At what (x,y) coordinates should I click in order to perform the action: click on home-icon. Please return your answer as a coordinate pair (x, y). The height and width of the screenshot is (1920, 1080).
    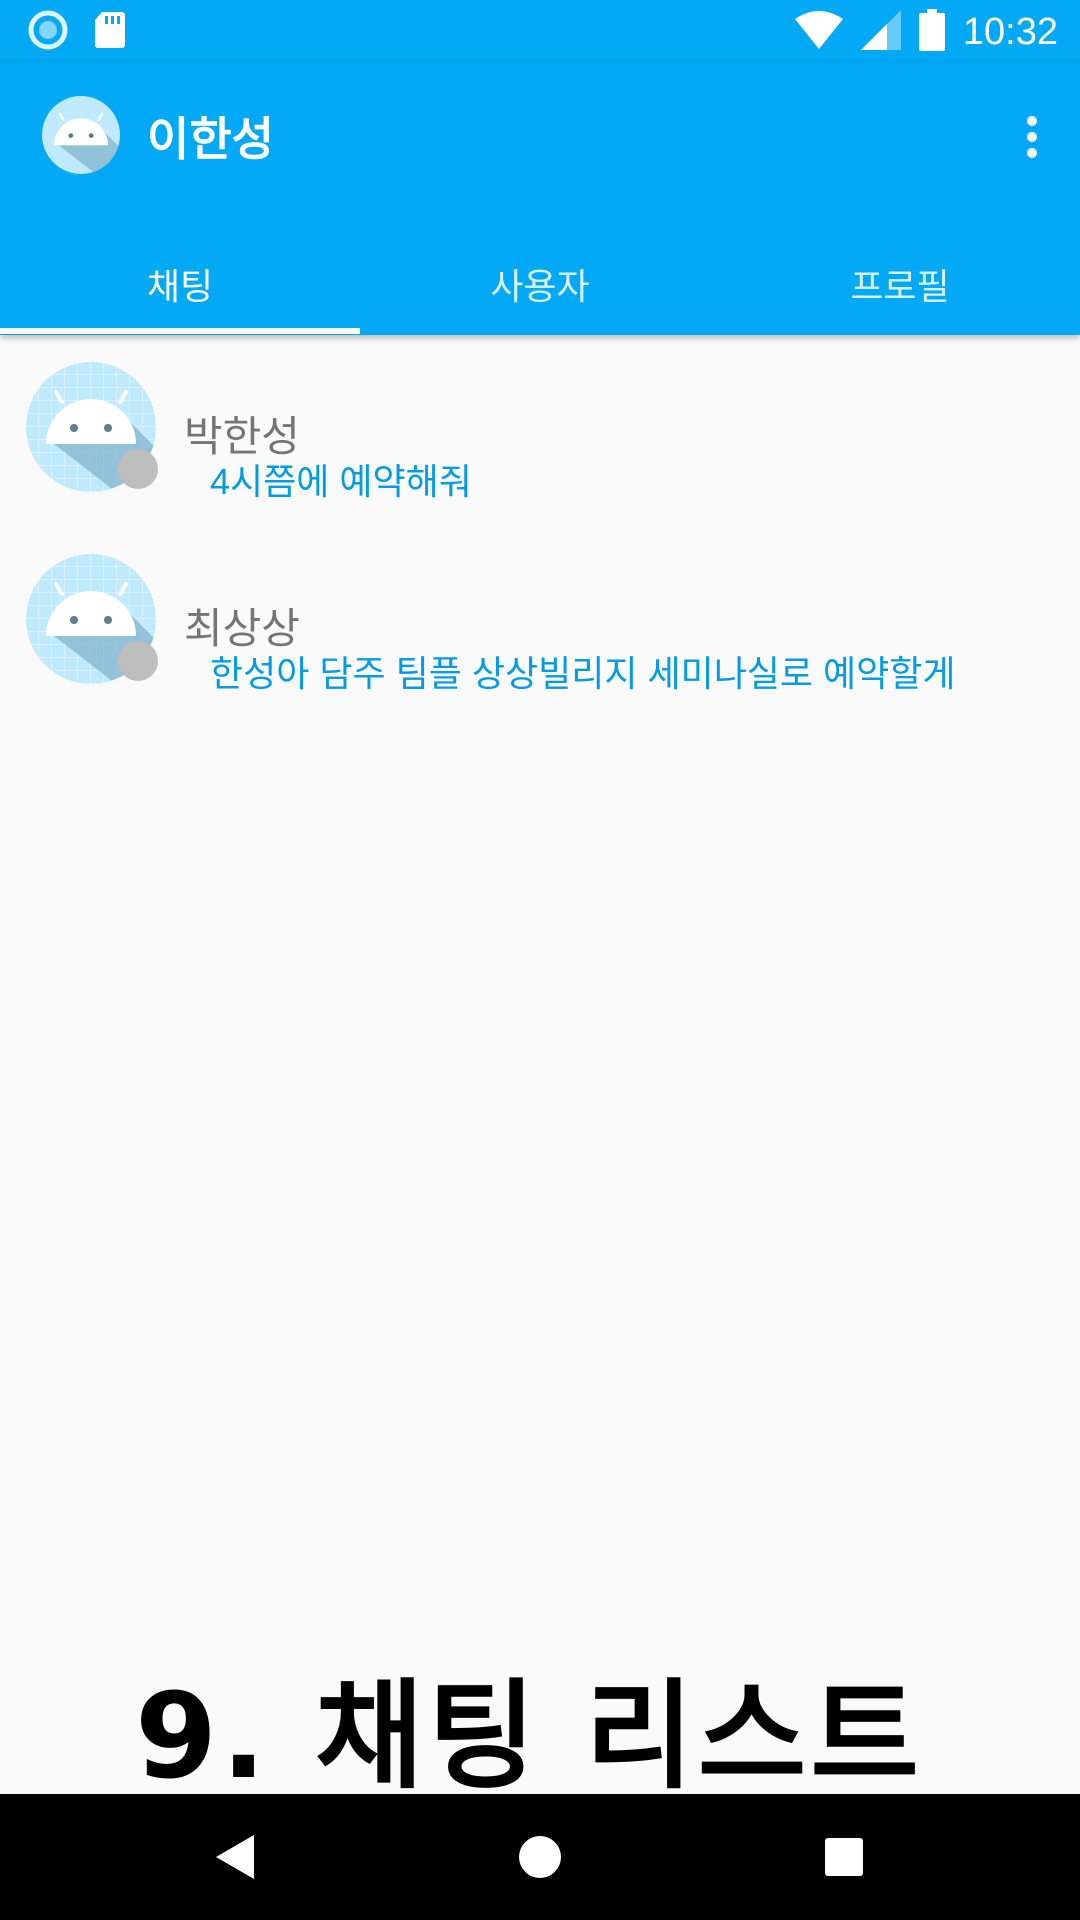
    Looking at the image, I should click on (540, 1857).